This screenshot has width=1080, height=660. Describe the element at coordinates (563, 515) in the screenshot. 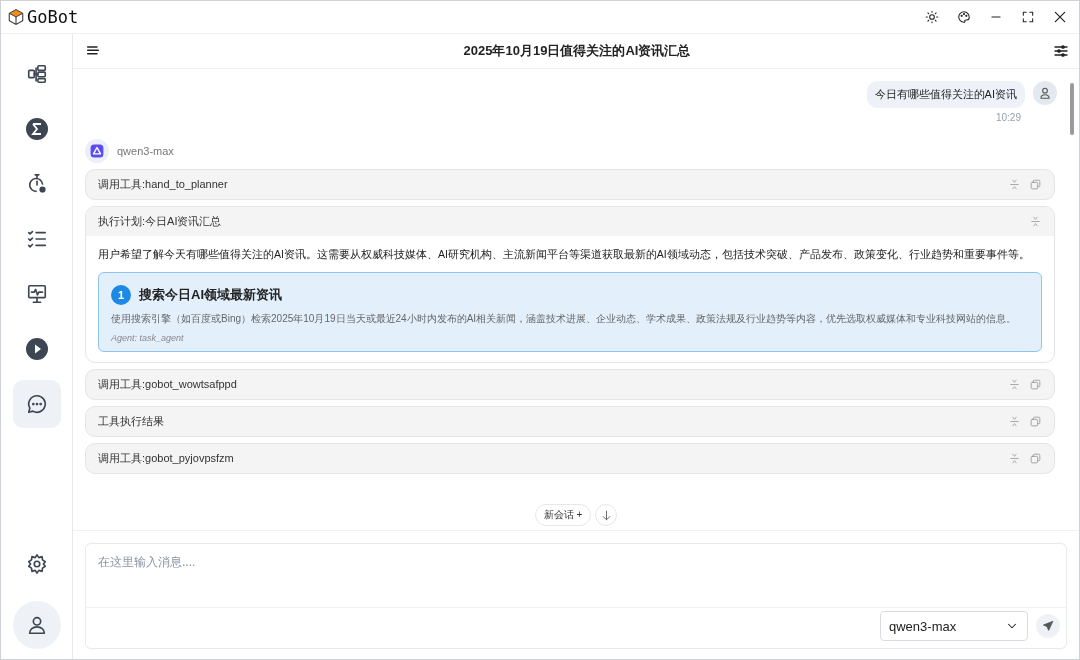

I see `new-chat-button: 新会话 +` at that location.